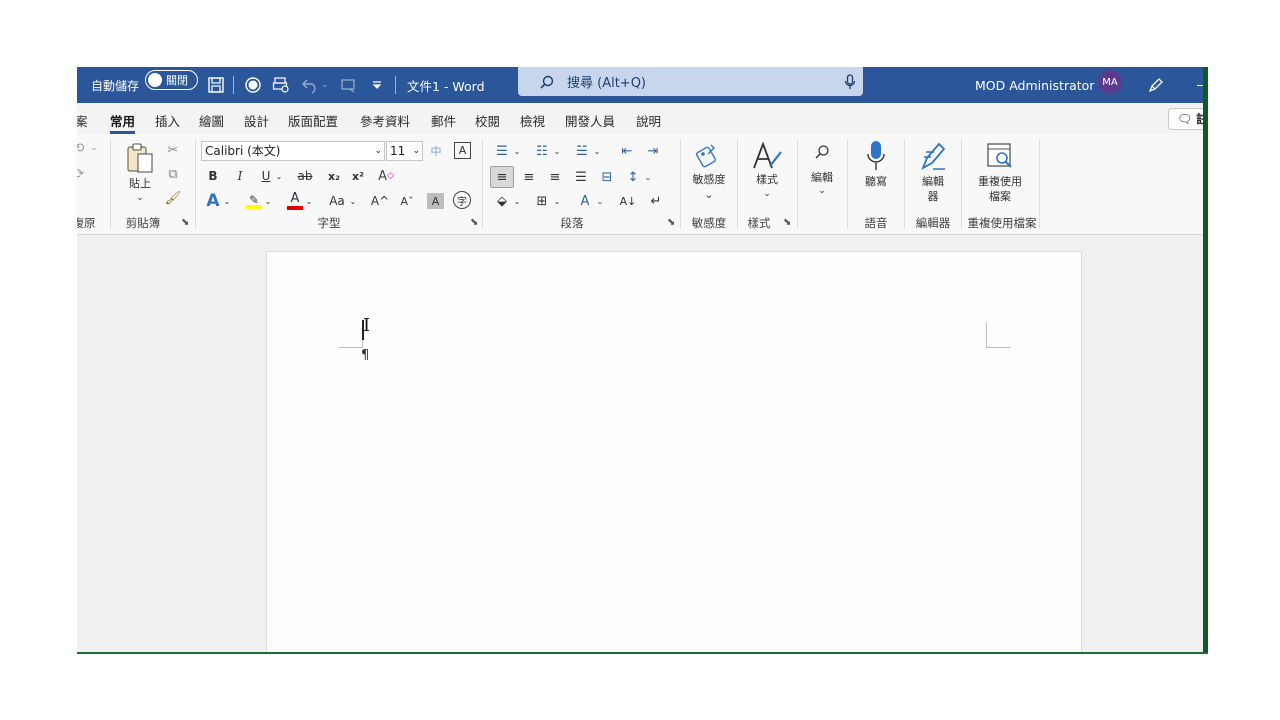 Image resolution: width=1280 pixels, height=720 pixels. I want to click on subscript-button: x₂, so click(334, 176).